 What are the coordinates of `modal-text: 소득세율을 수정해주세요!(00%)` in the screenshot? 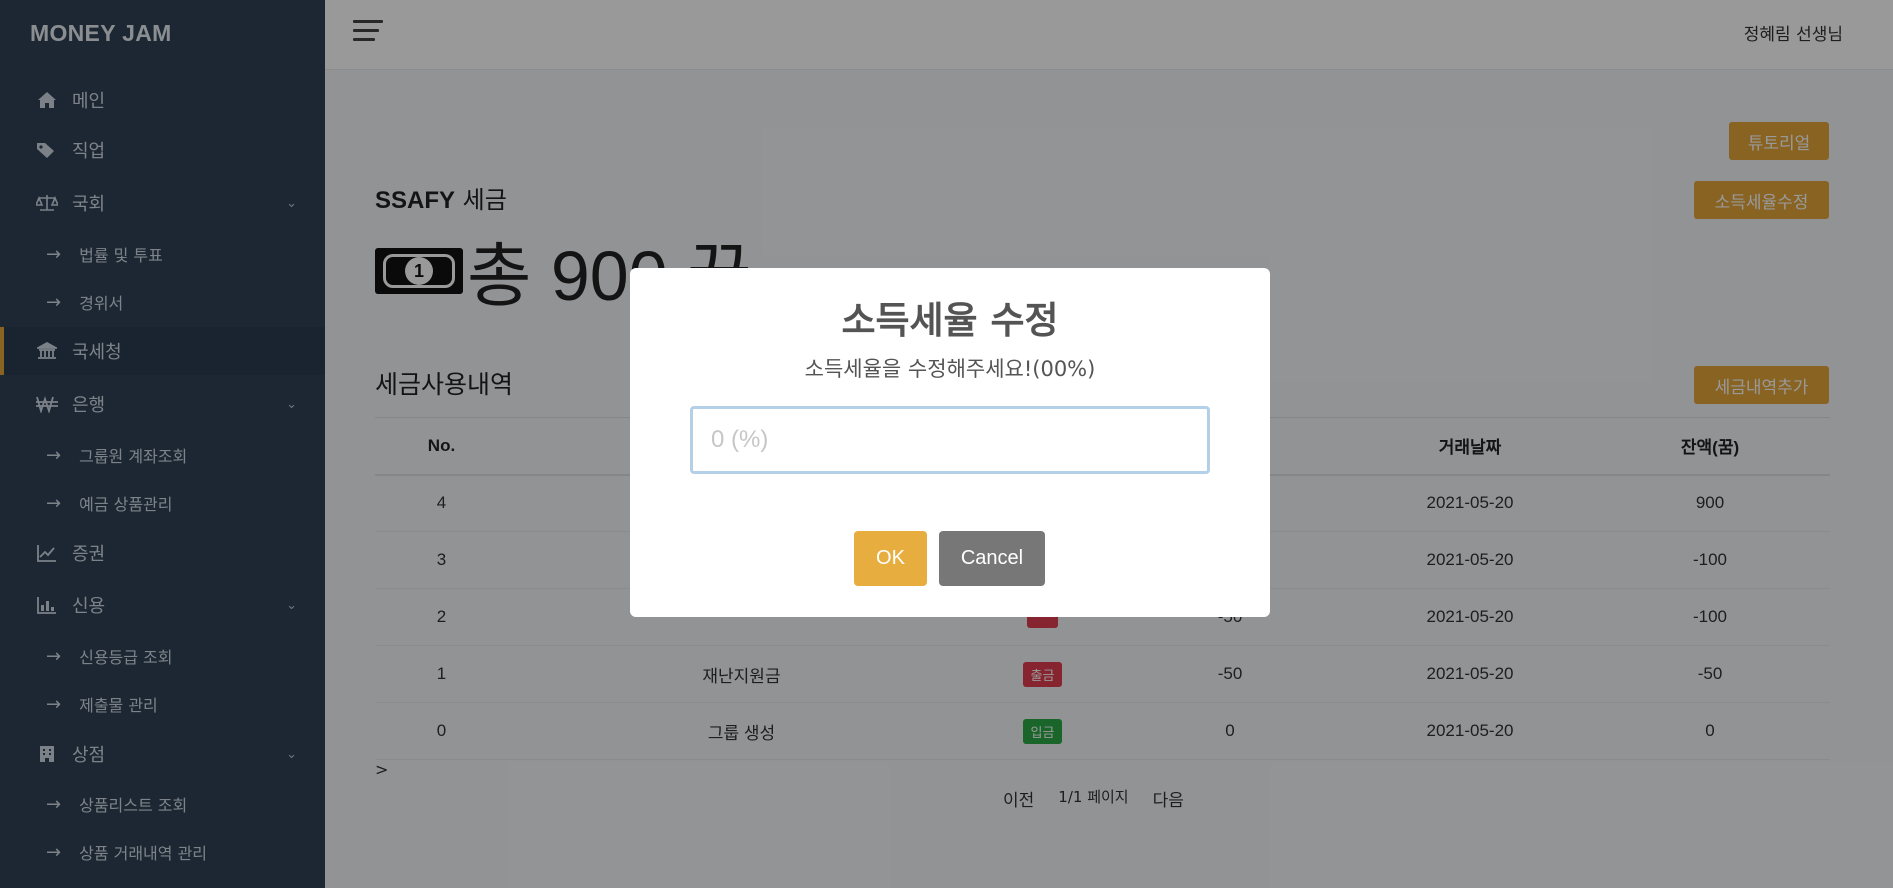 It's located at (950, 369).